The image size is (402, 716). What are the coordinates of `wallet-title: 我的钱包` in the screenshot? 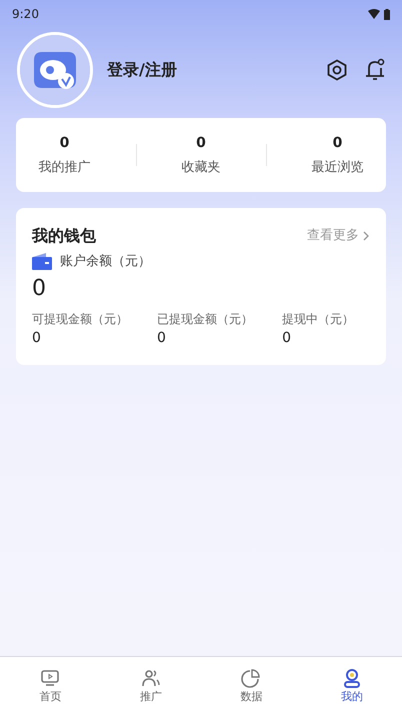 It's located at (64, 236).